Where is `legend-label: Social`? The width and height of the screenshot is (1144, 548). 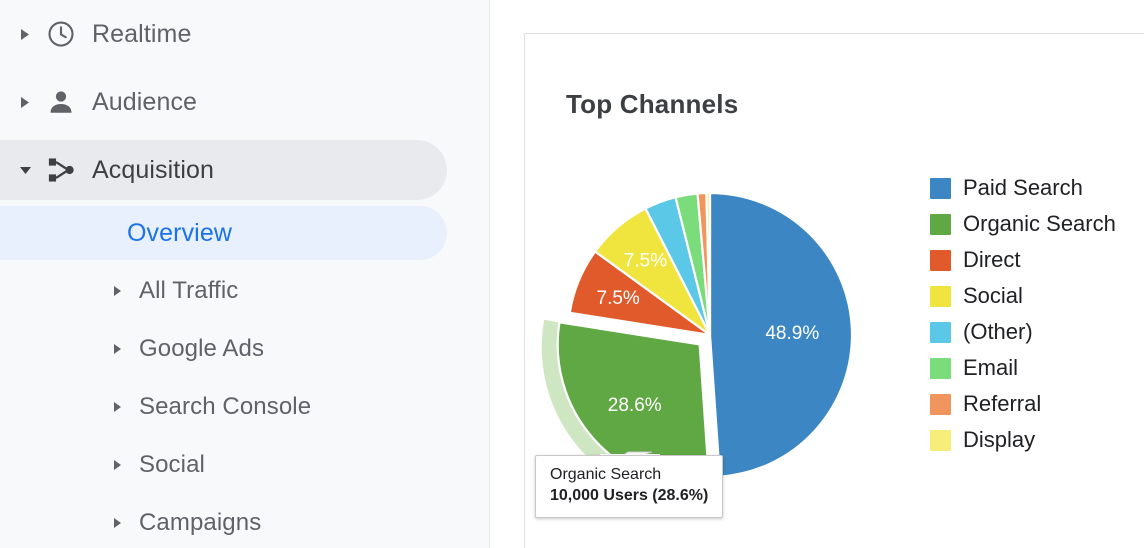 legend-label: Social is located at coordinates (993, 295).